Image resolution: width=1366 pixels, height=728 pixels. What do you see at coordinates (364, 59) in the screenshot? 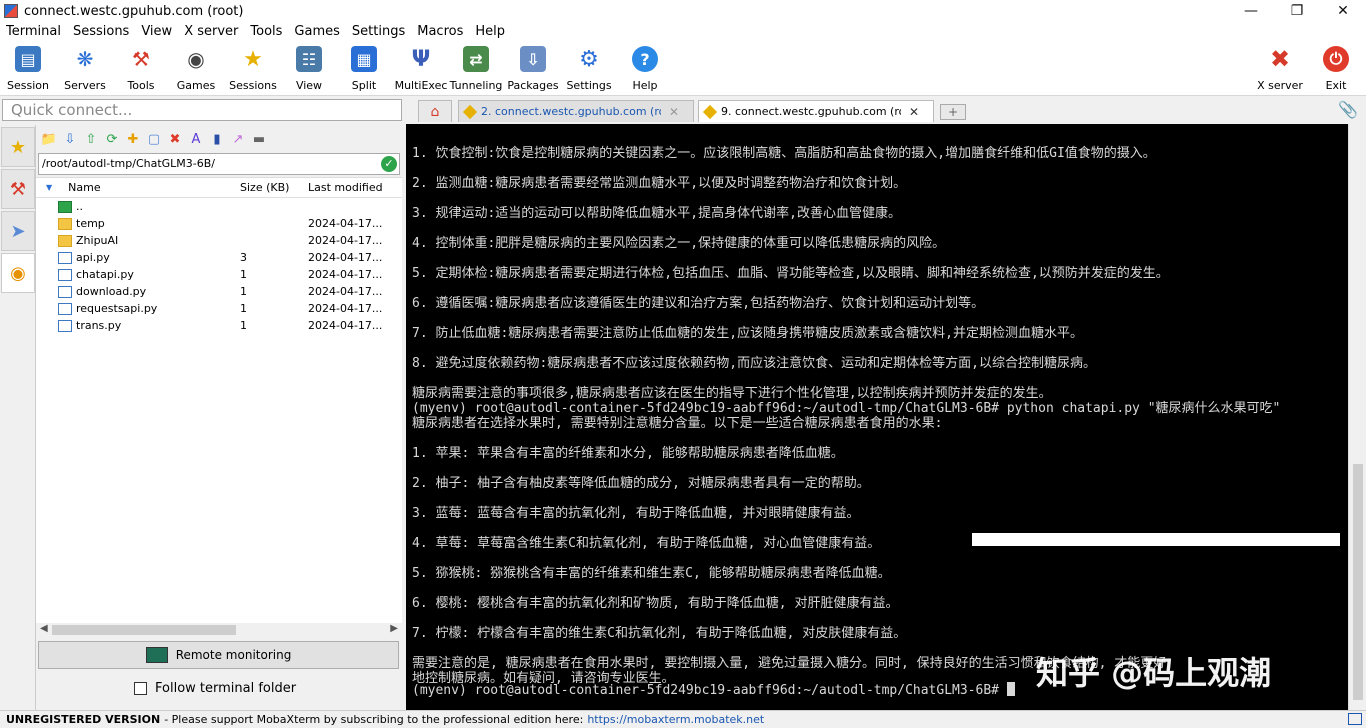
I see `split-icon: ▦` at bounding box center [364, 59].